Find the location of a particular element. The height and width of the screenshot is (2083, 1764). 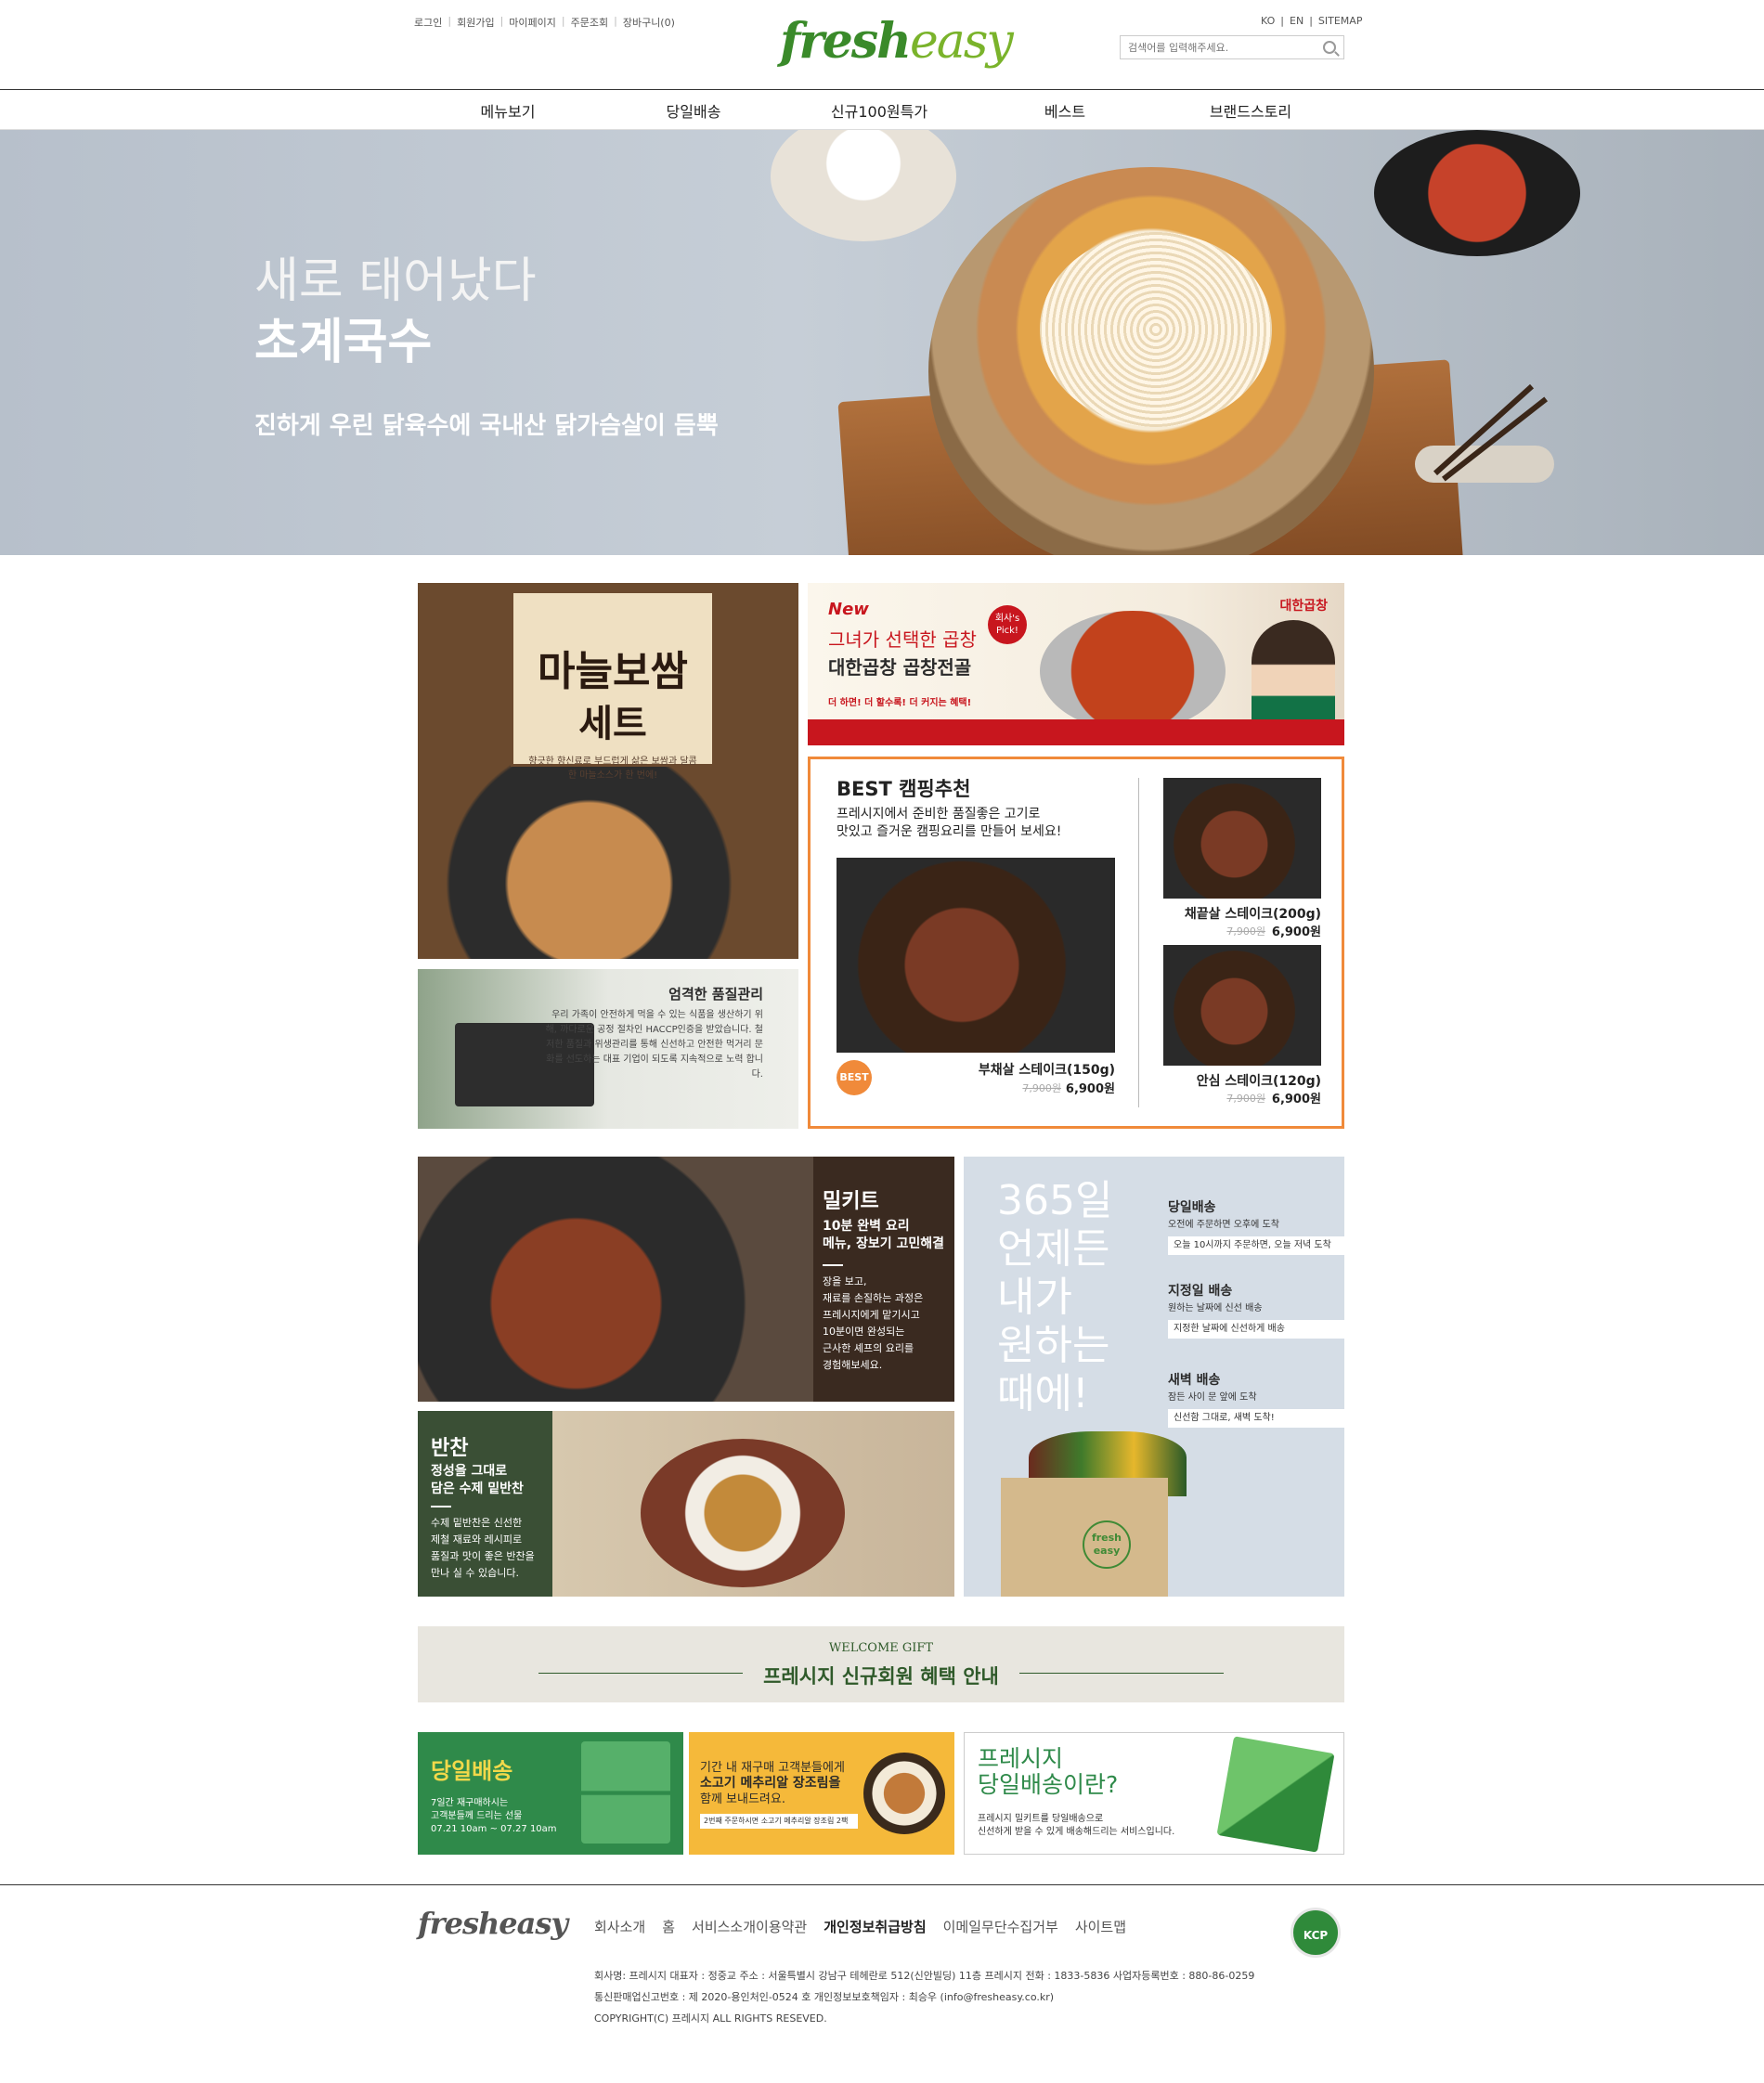

mealkit-subtitle: 10분 완벽 요리 메뉴, 장보기 고민해결 is located at coordinates (883, 1236).